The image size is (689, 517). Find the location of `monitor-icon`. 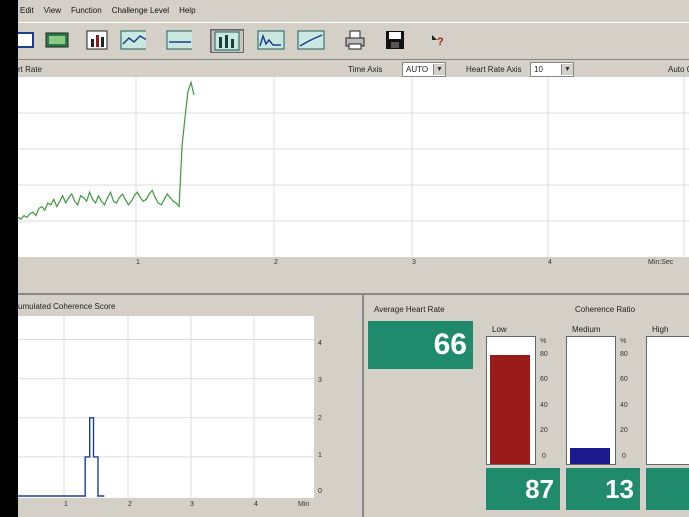

monitor-icon is located at coordinates (57, 40).